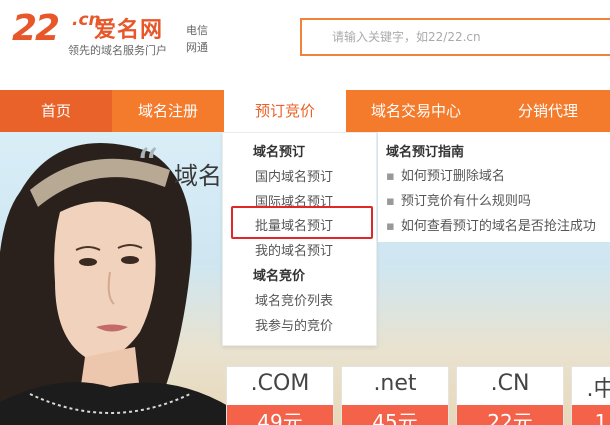 This screenshot has height=425, width=610. I want to click on search-input, so click(456, 37).